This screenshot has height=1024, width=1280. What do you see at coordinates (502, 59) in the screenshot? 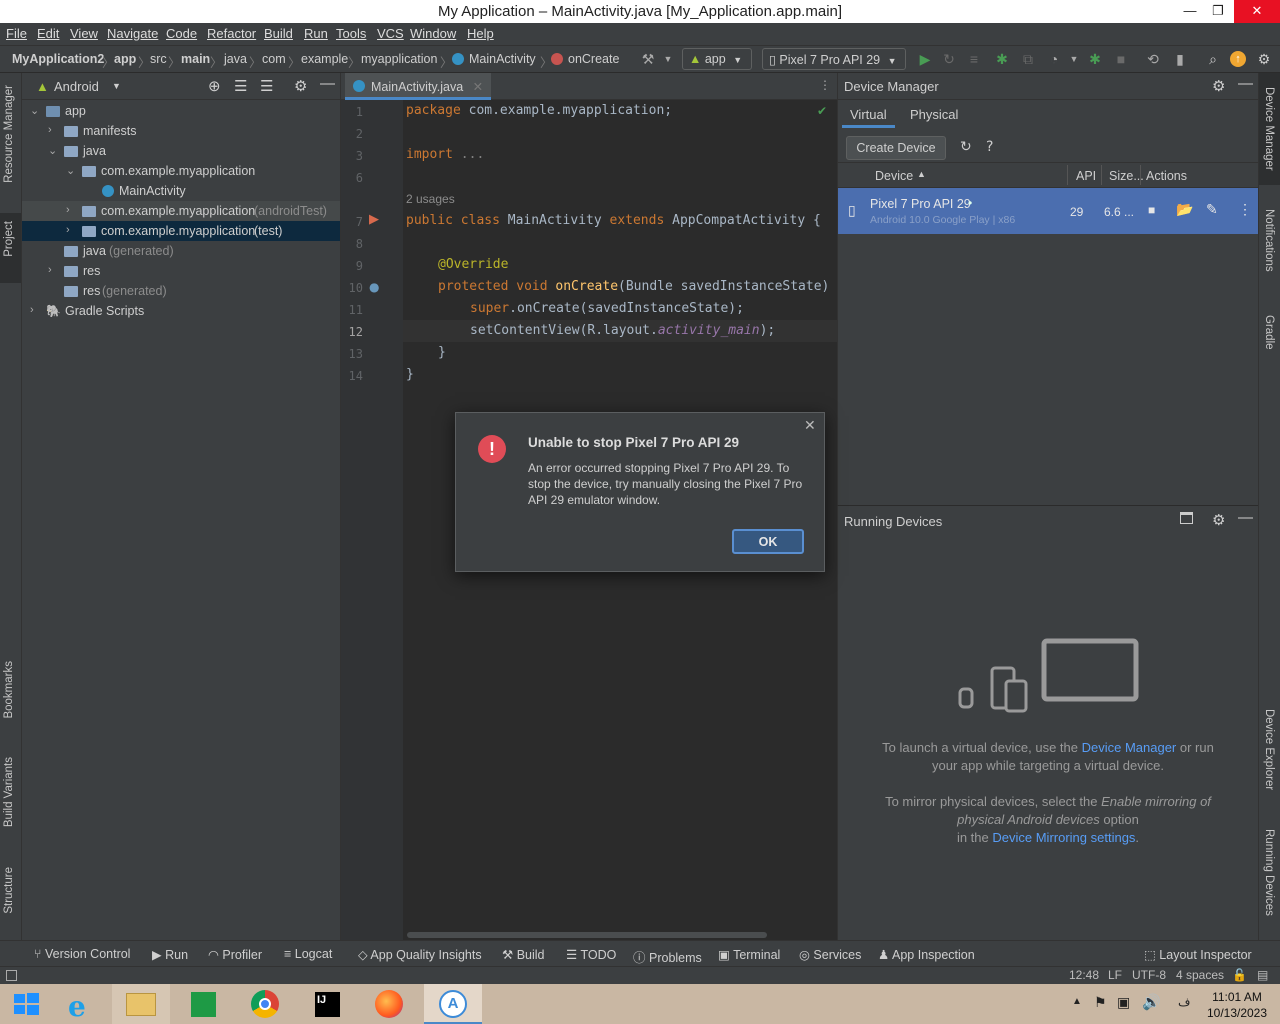
I see `breadcrumb-mainactivity: MainActivity` at bounding box center [502, 59].